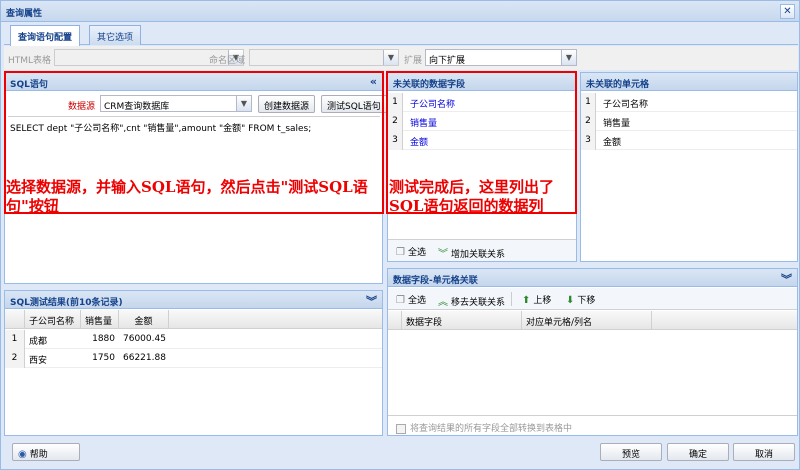 Image resolution: width=800 pixels, height=470 pixels. What do you see at coordinates (626, 105) in the screenshot?
I see `cell-name: 子公司名称` at bounding box center [626, 105].